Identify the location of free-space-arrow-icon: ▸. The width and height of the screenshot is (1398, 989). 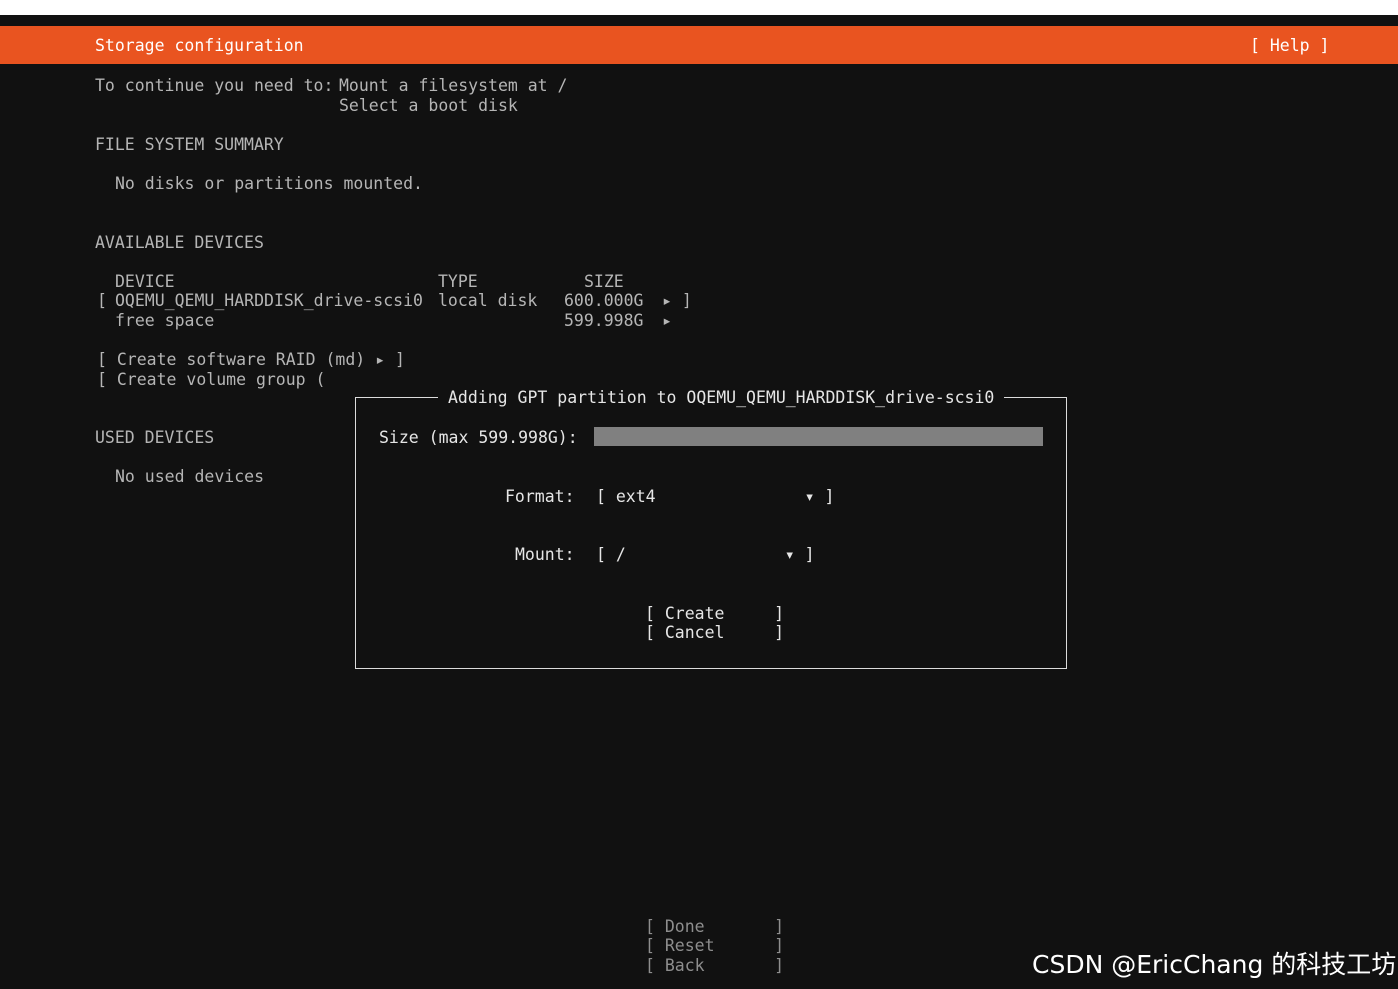
(667, 321).